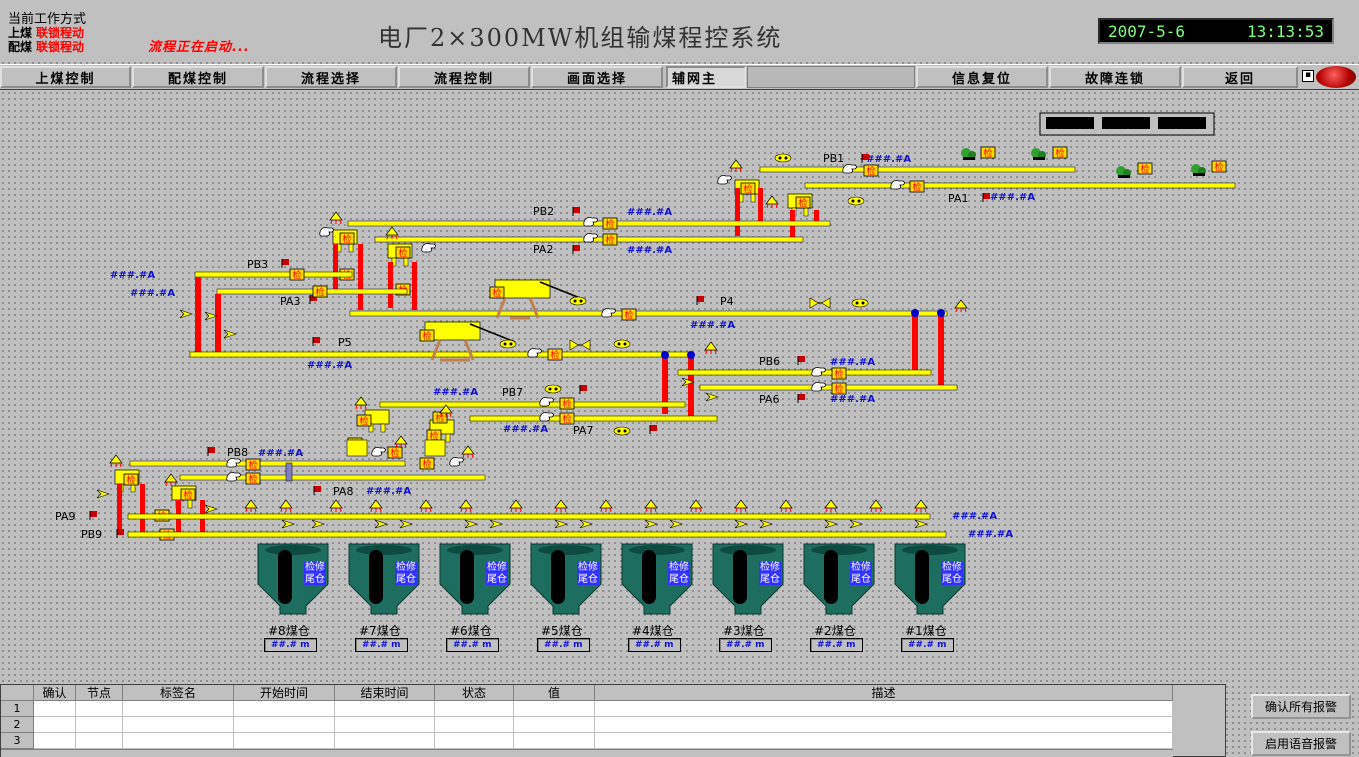  Describe the element at coordinates (587, 753) in the screenshot. I see `grid-hscroll` at that location.